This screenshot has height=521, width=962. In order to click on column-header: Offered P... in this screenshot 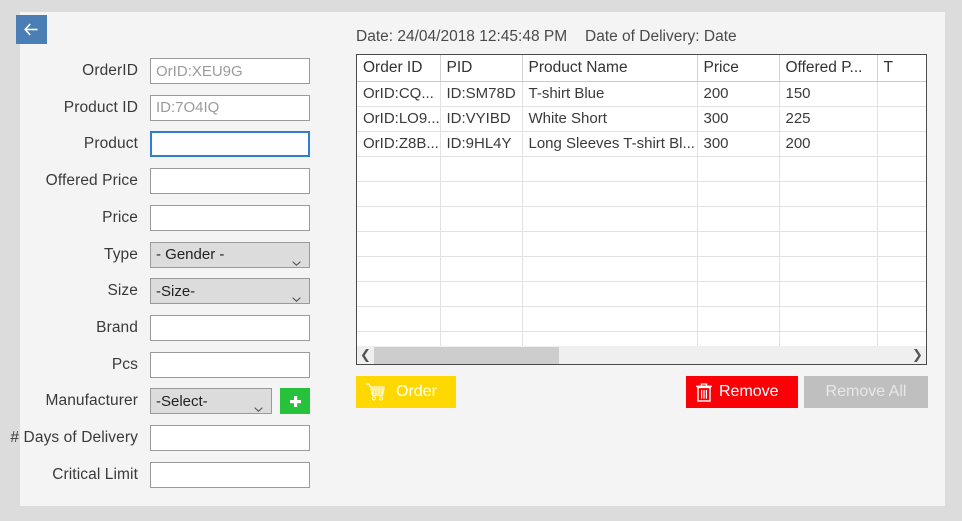, I will do `click(828, 68)`.